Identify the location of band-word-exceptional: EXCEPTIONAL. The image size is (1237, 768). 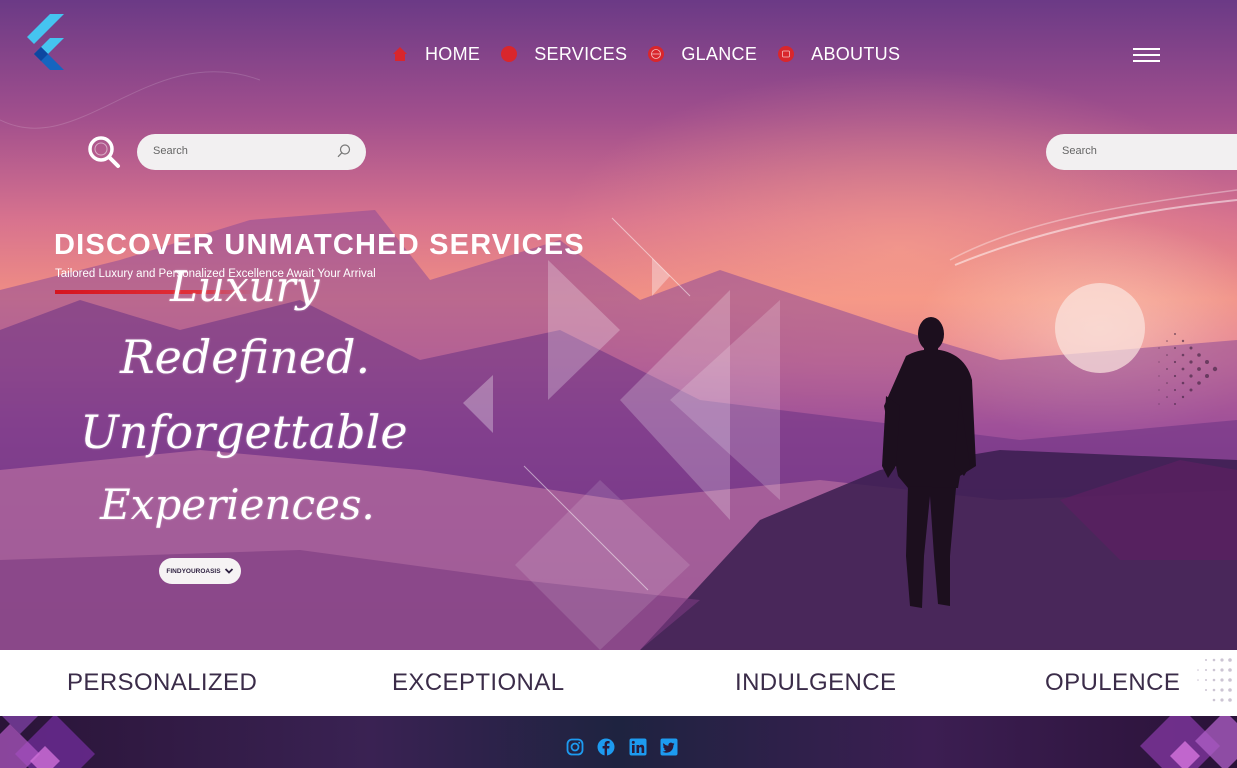
(478, 682).